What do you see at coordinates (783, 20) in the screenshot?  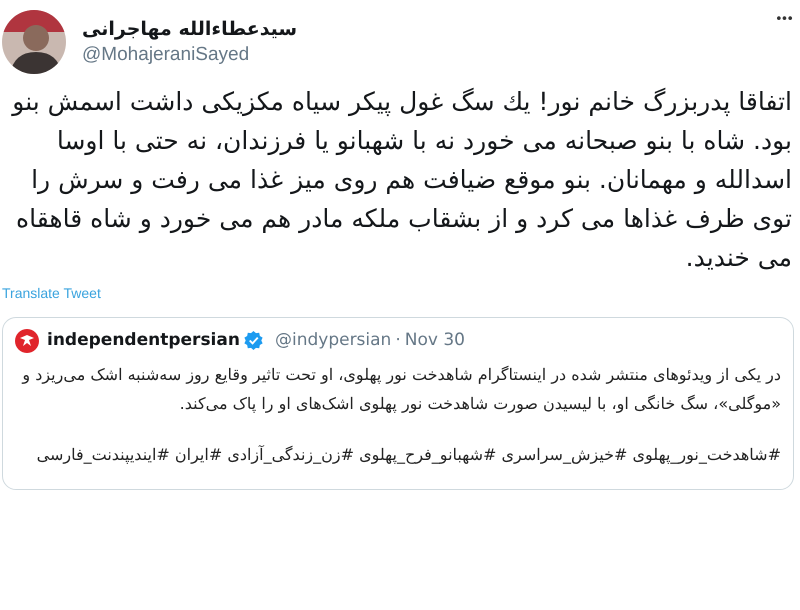 I see `more-button: •••` at bounding box center [783, 20].